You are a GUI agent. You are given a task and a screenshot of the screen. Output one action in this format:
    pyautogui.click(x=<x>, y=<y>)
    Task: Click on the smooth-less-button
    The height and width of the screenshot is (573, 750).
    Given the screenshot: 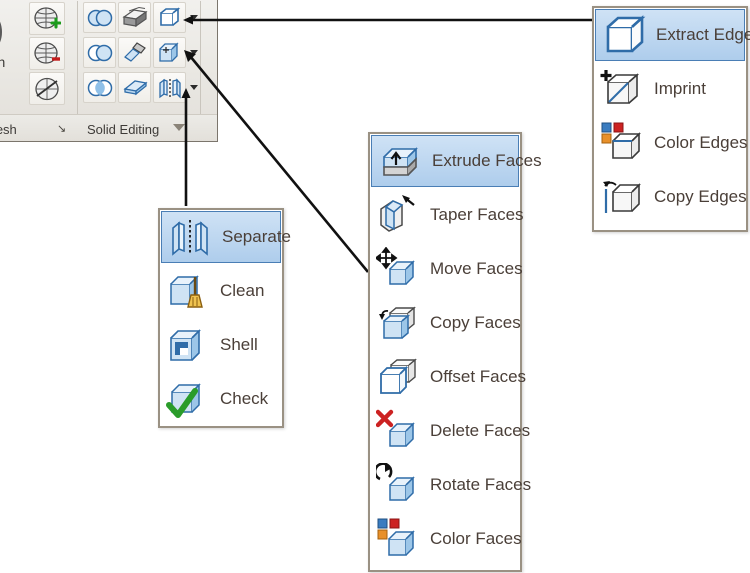 What is the action you would take?
    pyautogui.click(x=47, y=53)
    